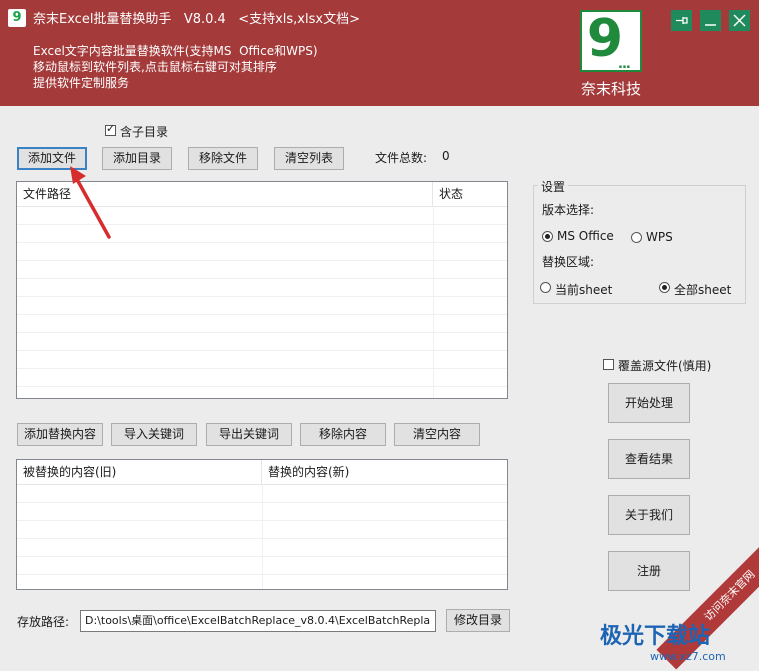 The width and height of the screenshot is (759, 671). What do you see at coordinates (664, 287) in the screenshot?
I see `radio-all-sheets` at bounding box center [664, 287].